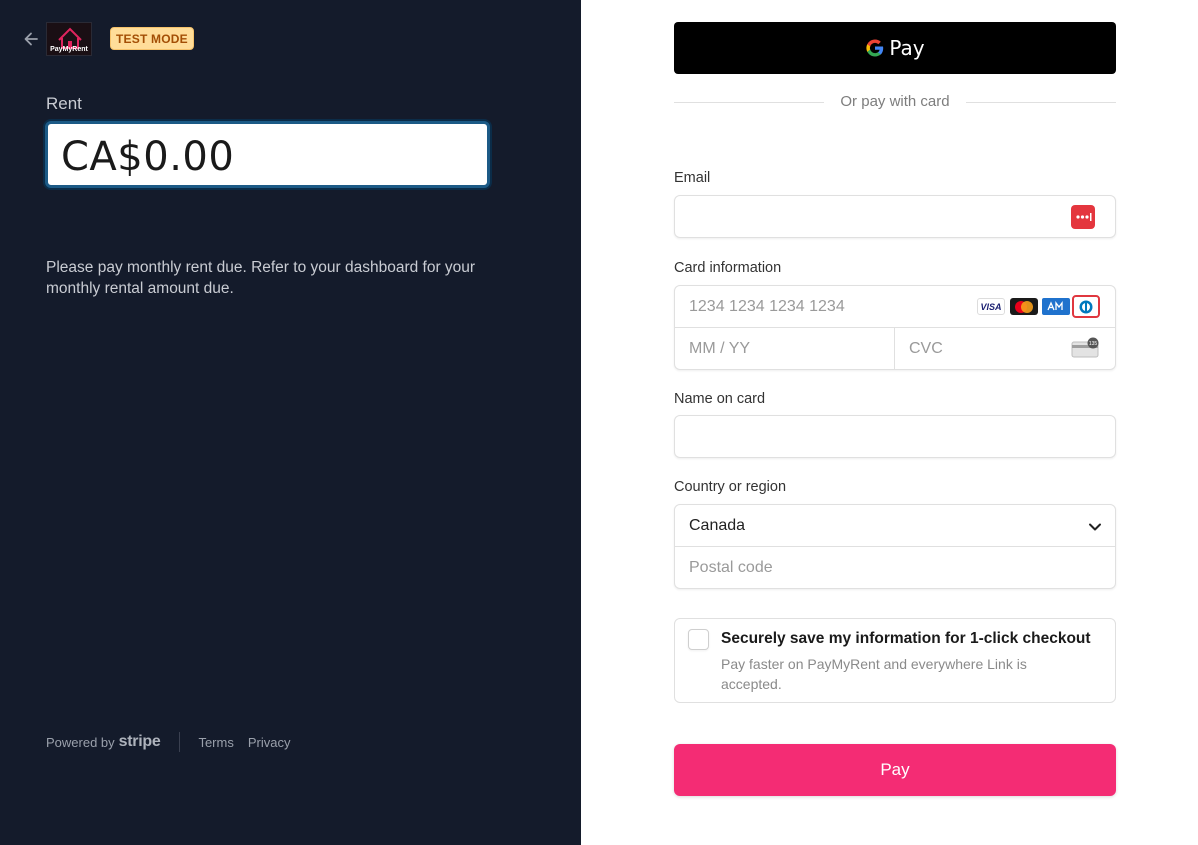 Image resolution: width=1198 pixels, height=845 pixels. What do you see at coordinates (767, 306) in the screenshot?
I see `card-number-placeholder: 1234 1234 1234 1234` at bounding box center [767, 306].